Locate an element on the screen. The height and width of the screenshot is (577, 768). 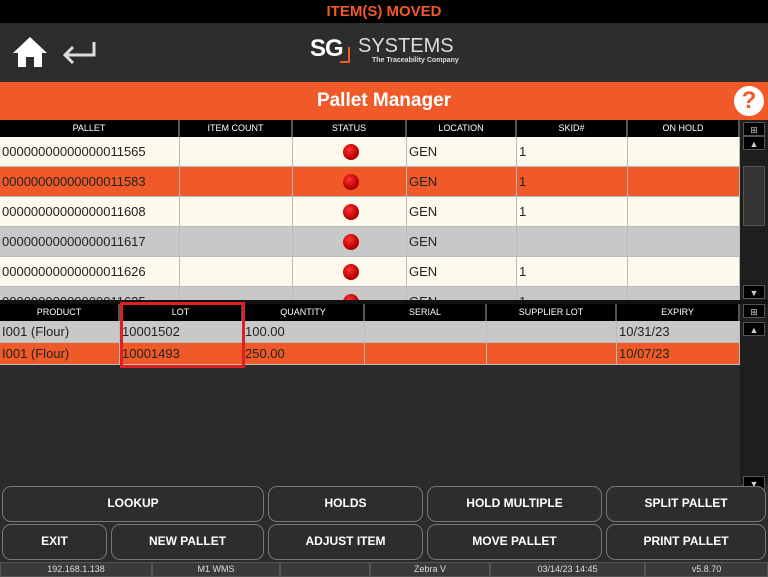
cell-pallet: 00000000000000011608 is located at coordinates (90, 212).